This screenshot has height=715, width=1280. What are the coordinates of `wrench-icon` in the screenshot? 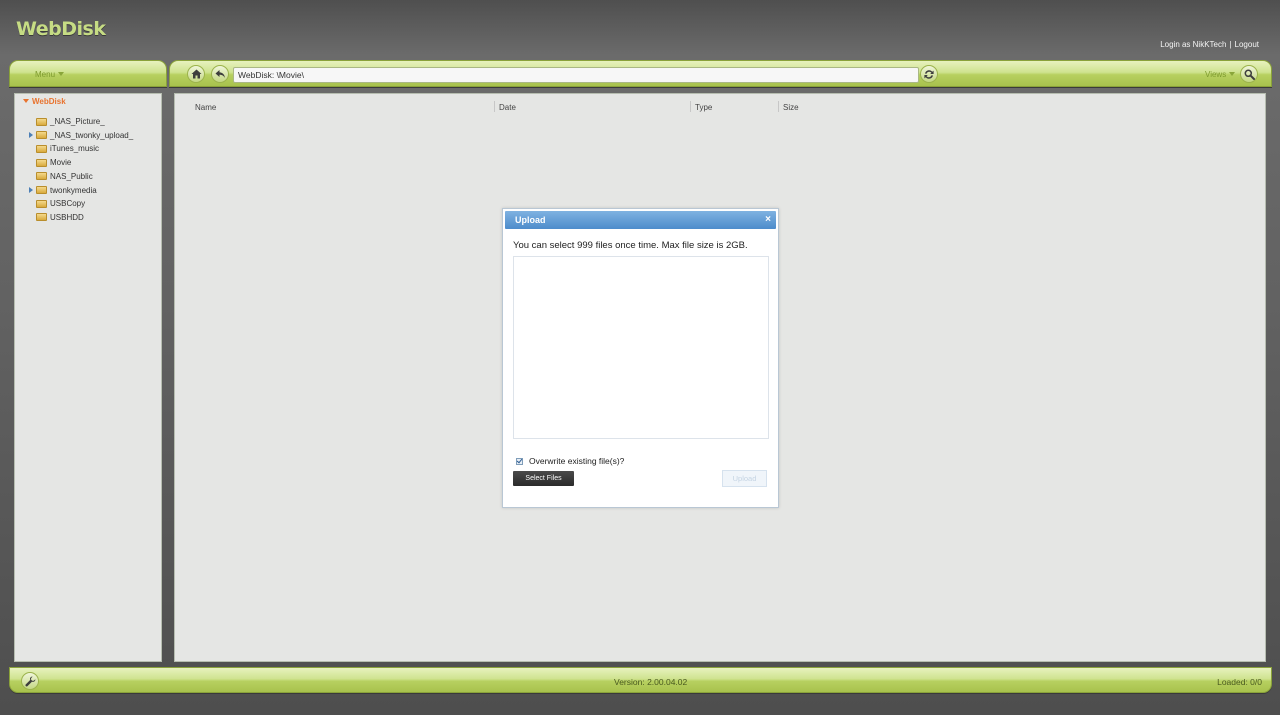 It's located at (29, 681).